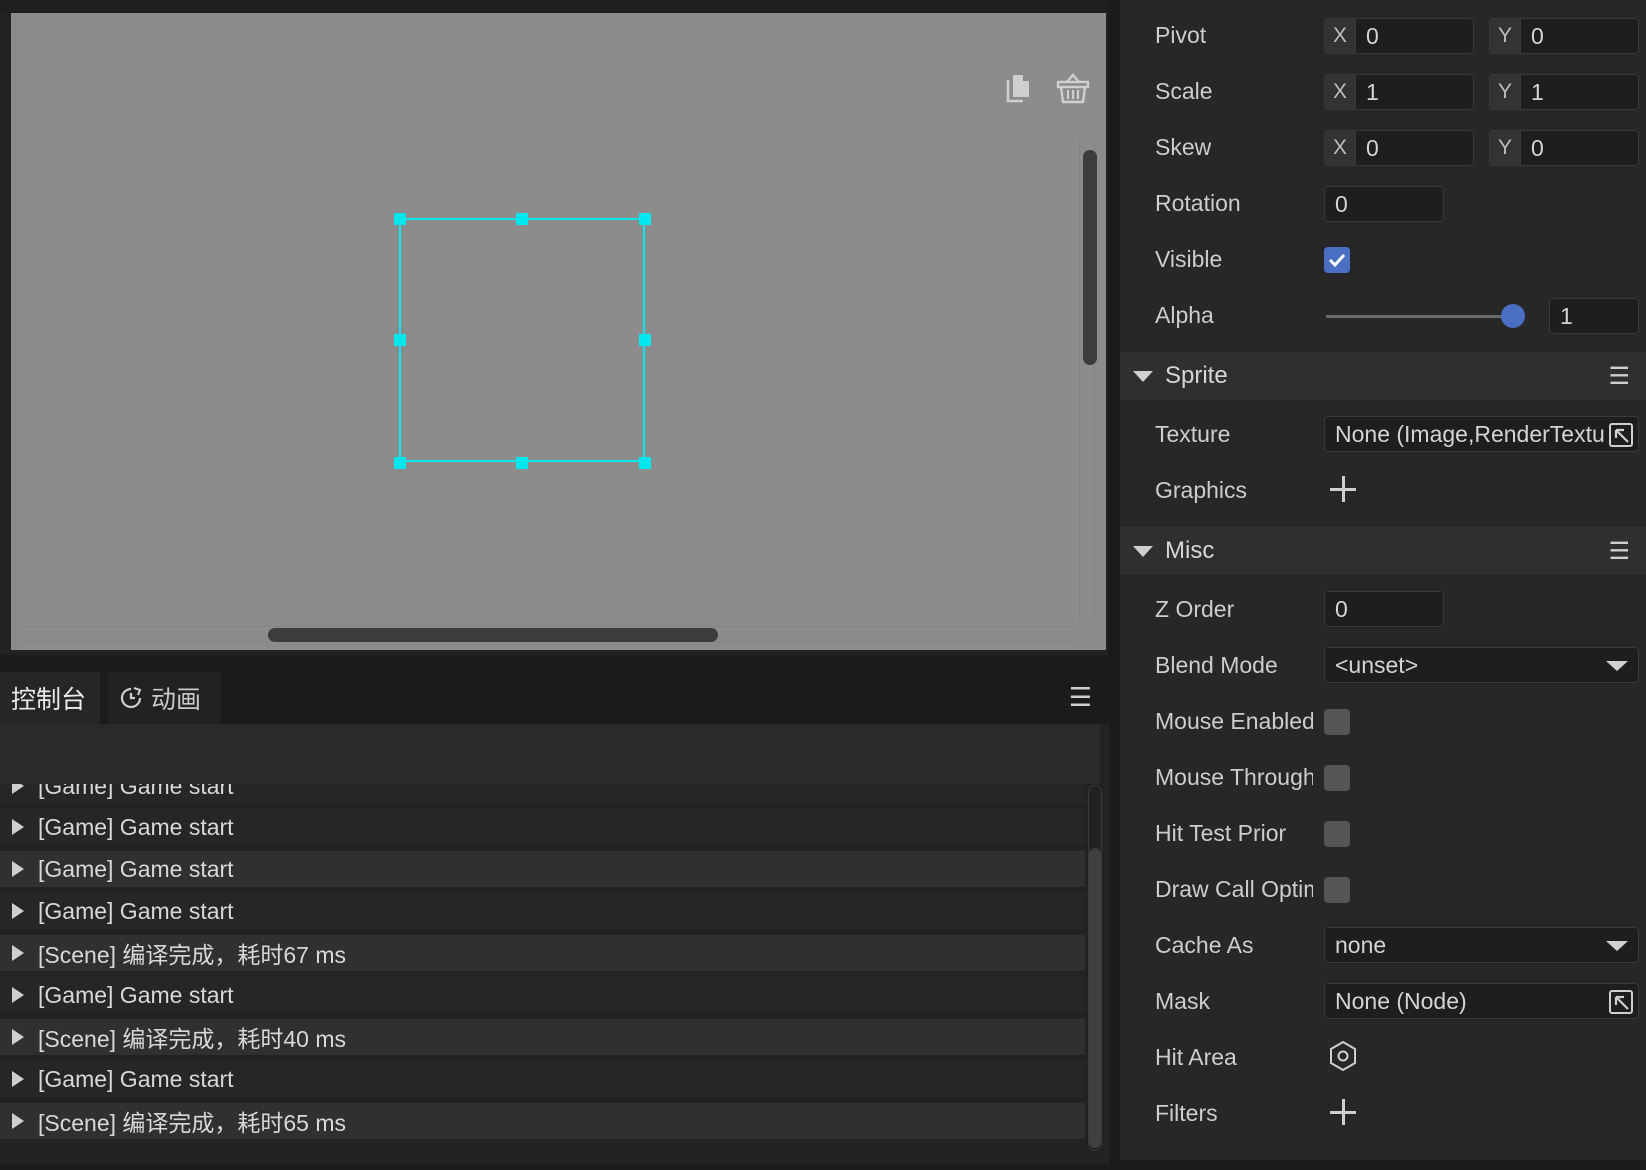 The height and width of the screenshot is (1170, 1646). What do you see at coordinates (1566, 315) in the screenshot?
I see `alpha-value: 1` at bounding box center [1566, 315].